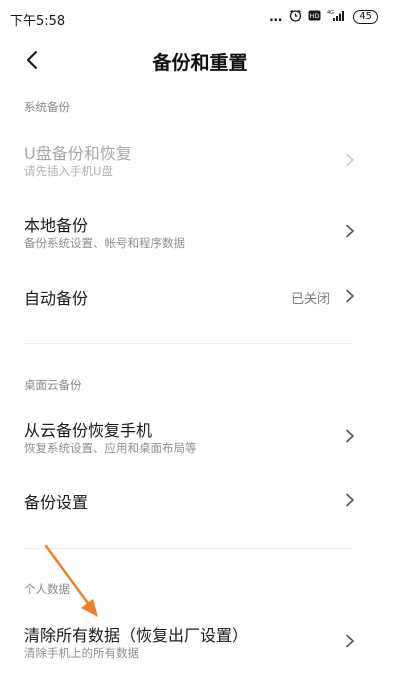 This screenshot has height=687, width=400. Describe the element at coordinates (337, 17) in the screenshot. I see `signal-icon: 4G` at that location.